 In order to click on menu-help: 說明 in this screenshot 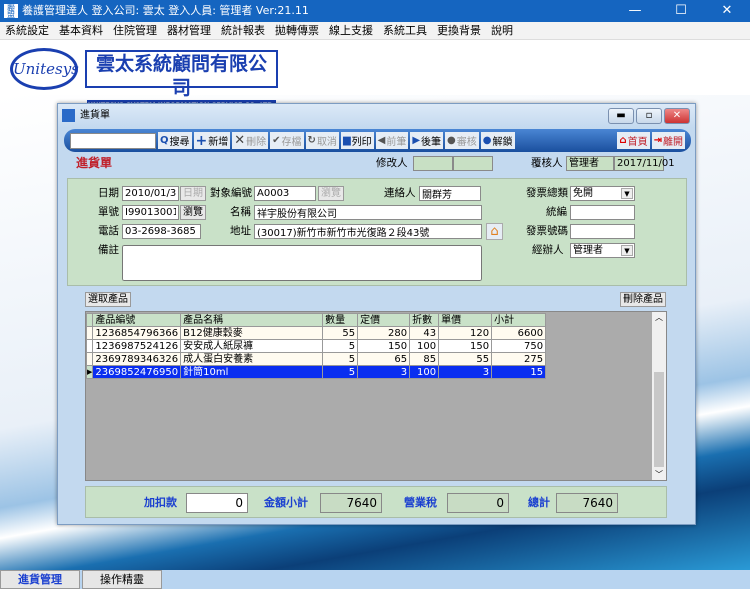, I will do `click(502, 30)`.